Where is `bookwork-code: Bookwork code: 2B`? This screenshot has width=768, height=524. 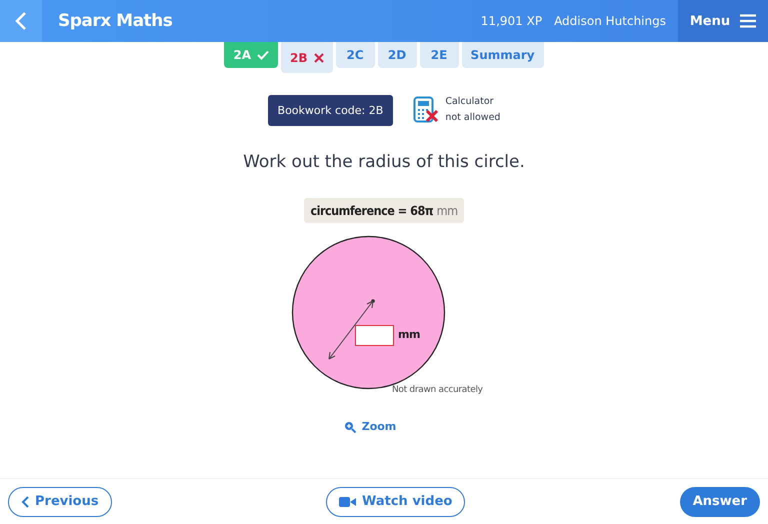
bookwork-code: Bookwork code: 2B is located at coordinates (331, 110).